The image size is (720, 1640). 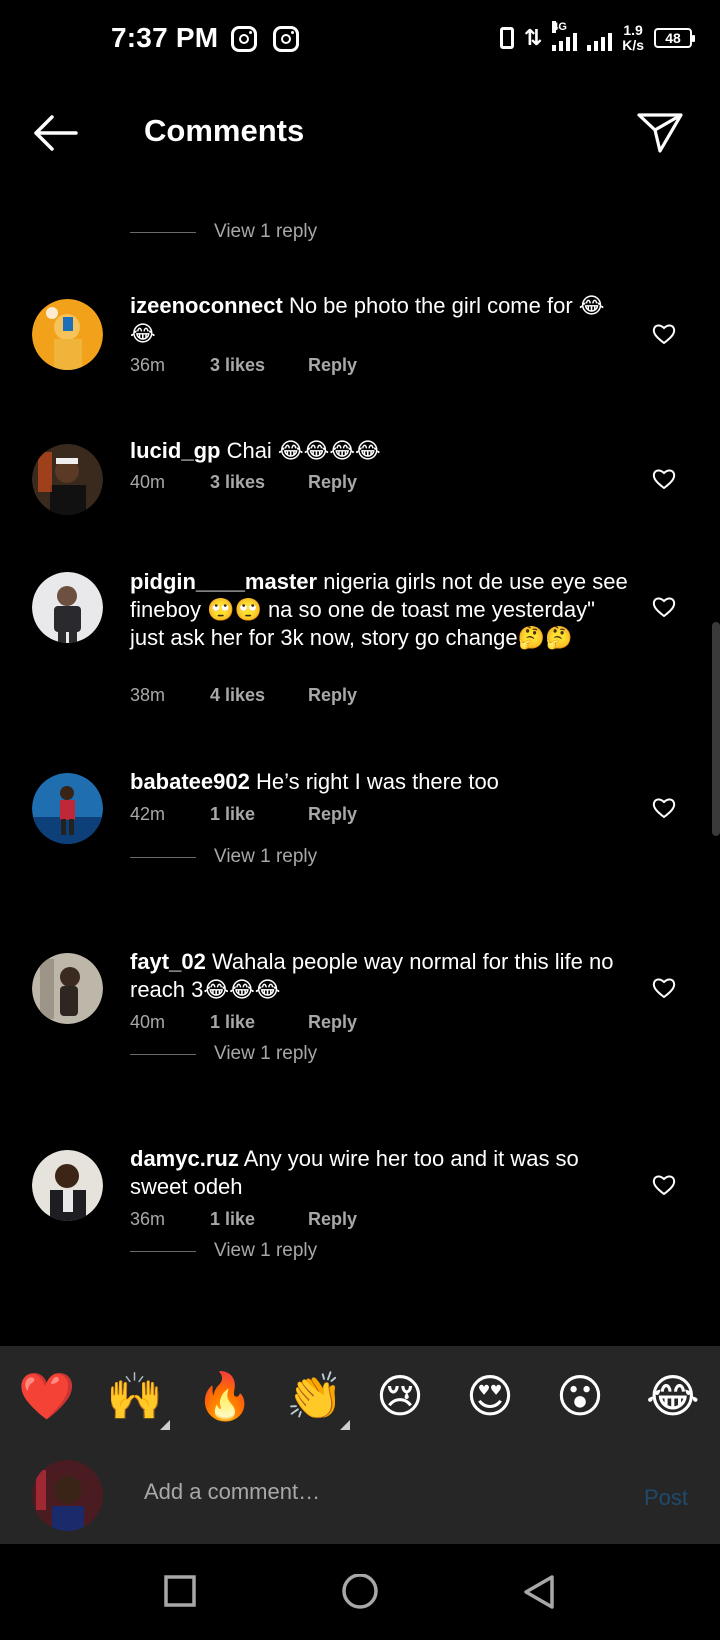 What do you see at coordinates (360, 135) in the screenshot?
I see `header: Comments` at bounding box center [360, 135].